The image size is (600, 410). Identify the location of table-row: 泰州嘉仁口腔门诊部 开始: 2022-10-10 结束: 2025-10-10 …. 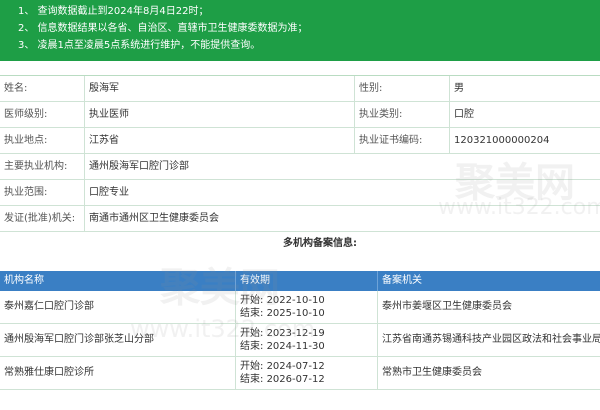
(300, 307).